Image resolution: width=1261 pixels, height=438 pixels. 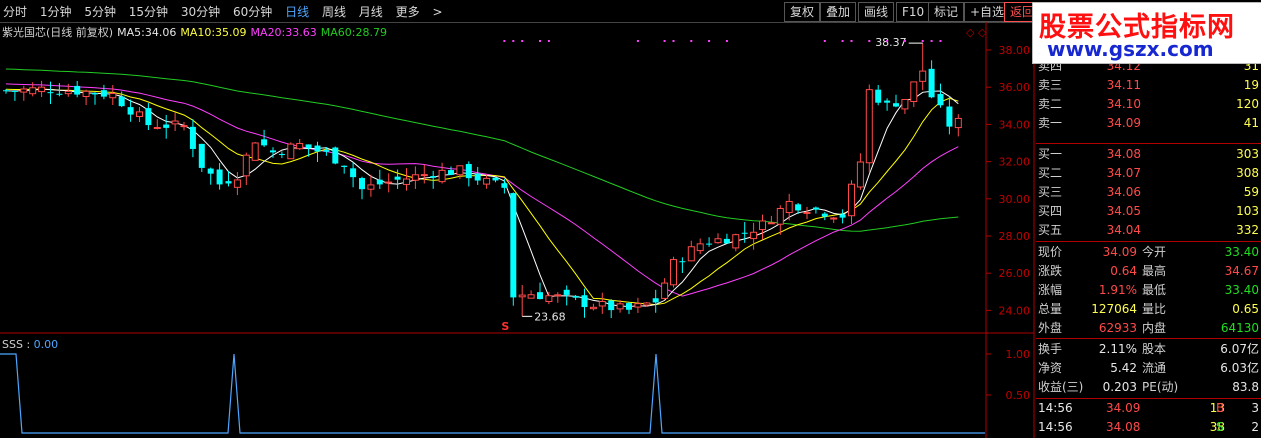 What do you see at coordinates (1247, 104) in the screenshot?
I see `sell-volume: 120` at bounding box center [1247, 104].